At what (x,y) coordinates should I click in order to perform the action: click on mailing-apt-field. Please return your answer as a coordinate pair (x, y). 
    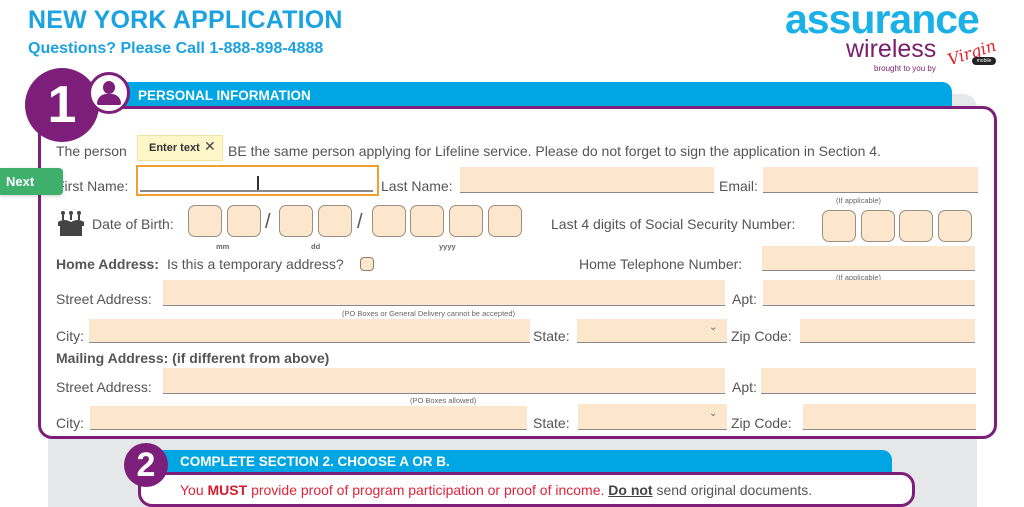
    Looking at the image, I should click on (868, 381).